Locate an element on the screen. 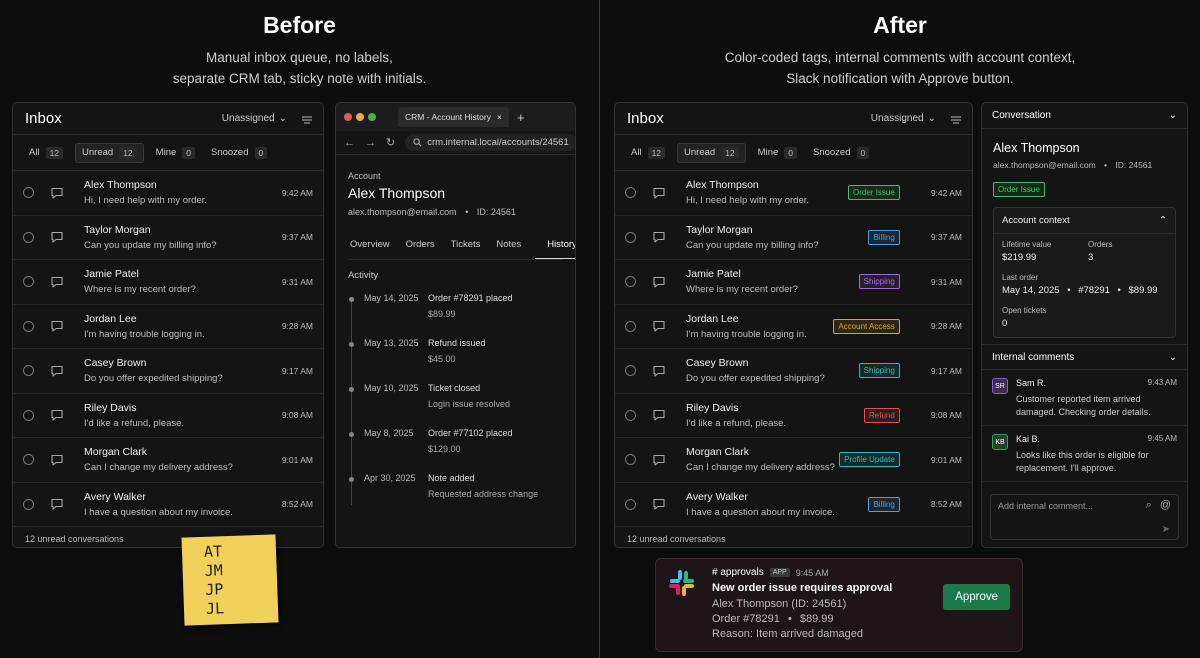 The height and width of the screenshot is (658, 1200). forward-icon: → is located at coordinates (370, 143).